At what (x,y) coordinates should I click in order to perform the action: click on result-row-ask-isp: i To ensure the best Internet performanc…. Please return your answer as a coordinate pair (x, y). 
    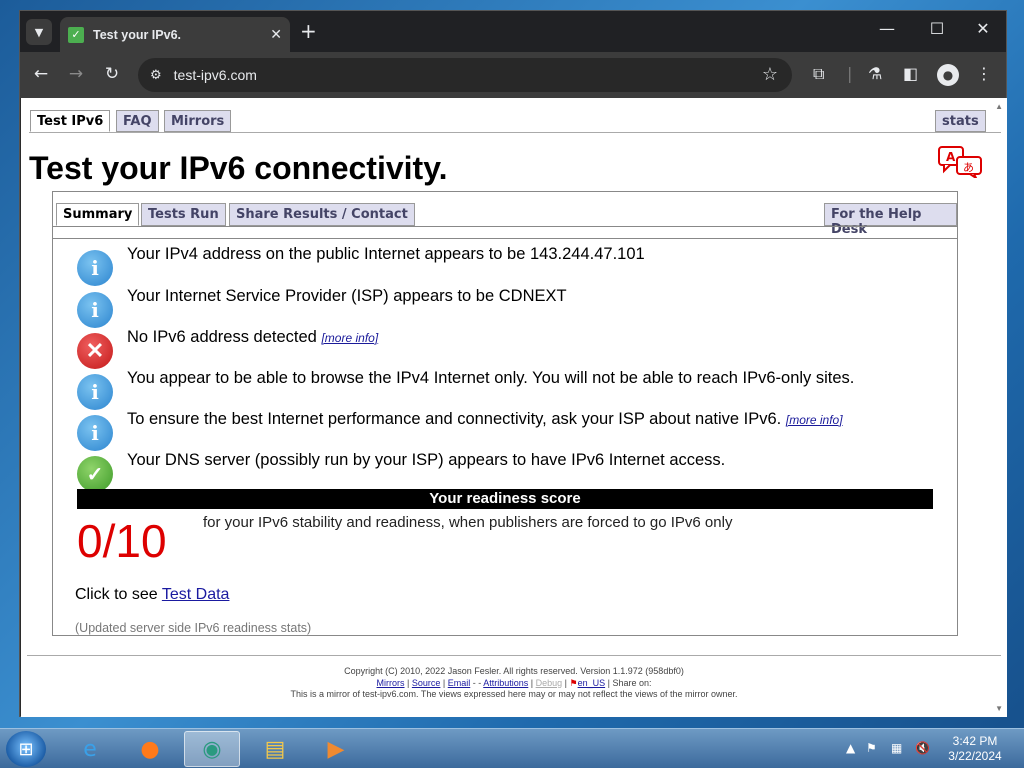
    Looking at the image, I should click on (460, 430).